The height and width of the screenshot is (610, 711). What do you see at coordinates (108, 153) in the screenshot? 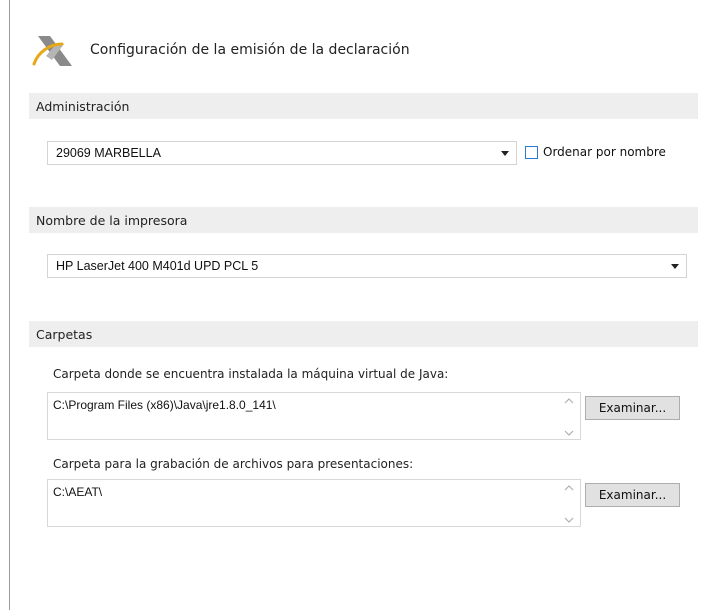
I see `administracion-select-value: 29069 MARBELLA` at bounding box center [108, 153].